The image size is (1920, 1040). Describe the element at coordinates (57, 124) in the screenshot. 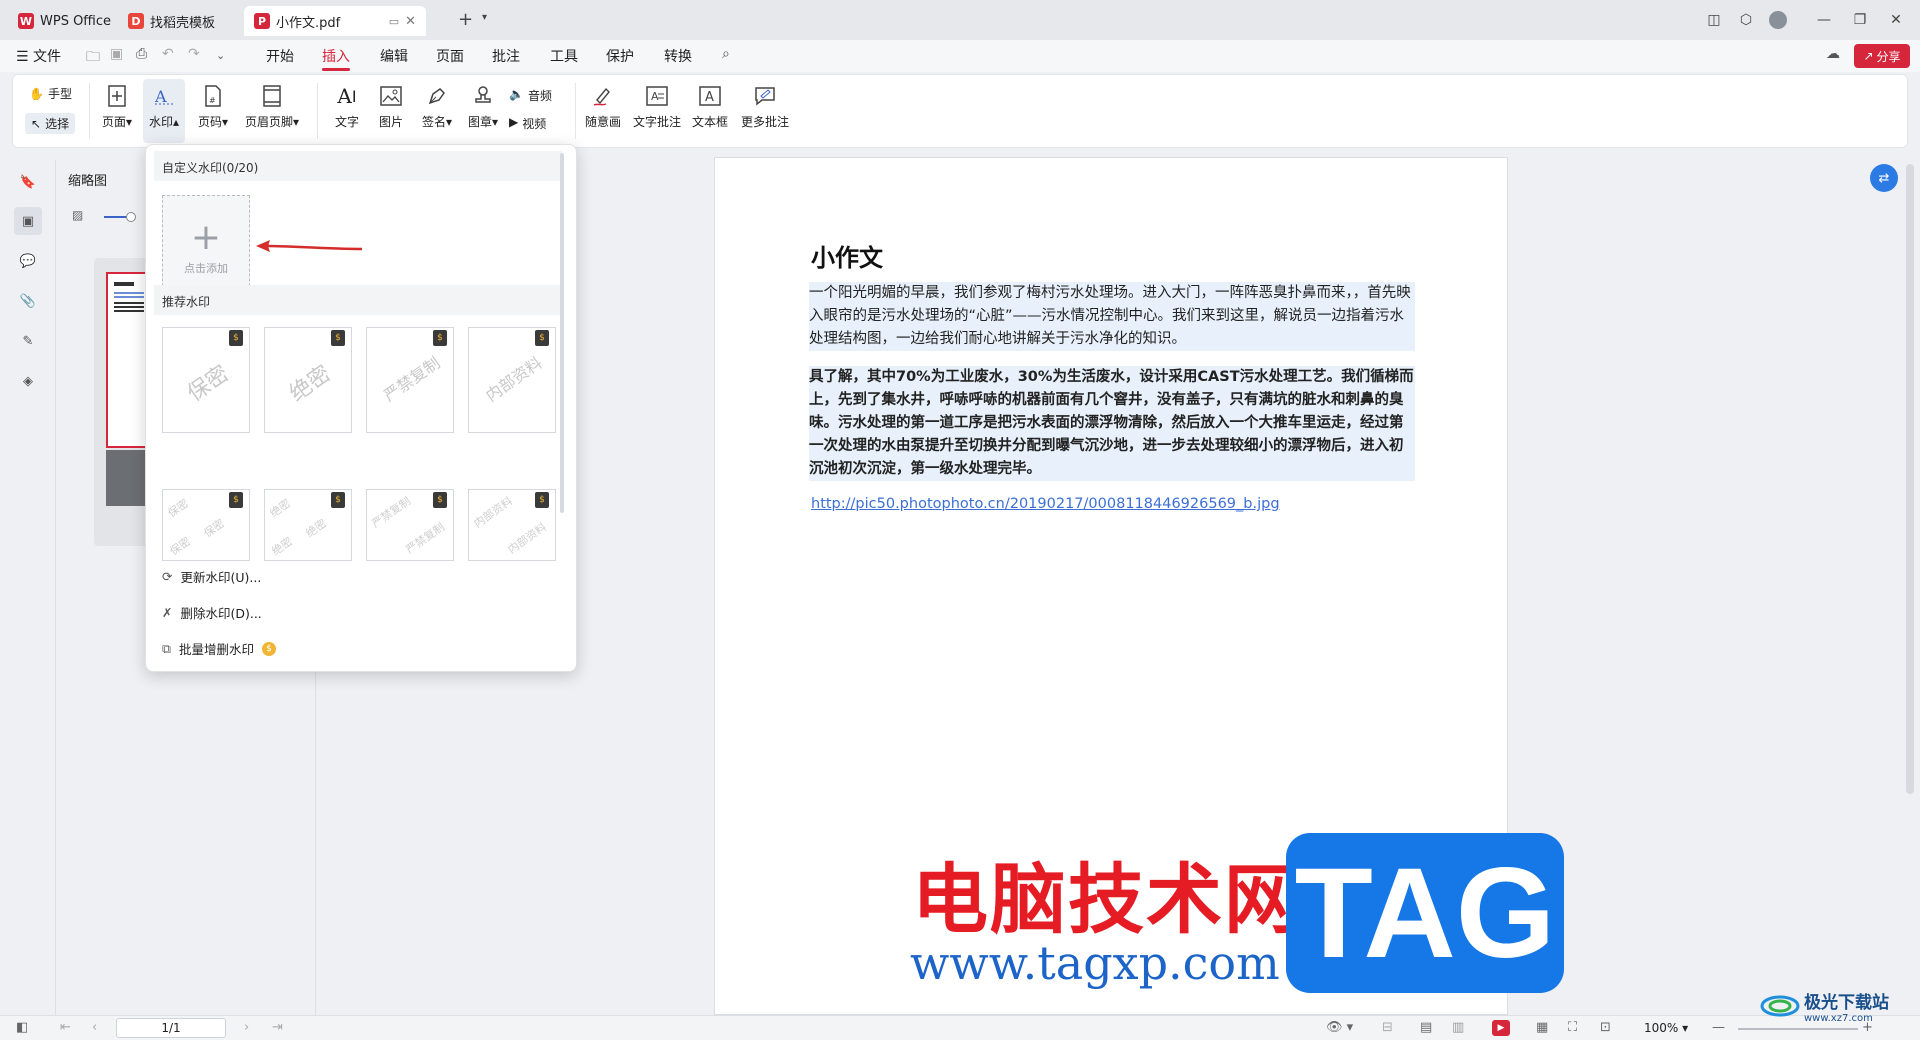

I see `select-label: 选择` at that location.